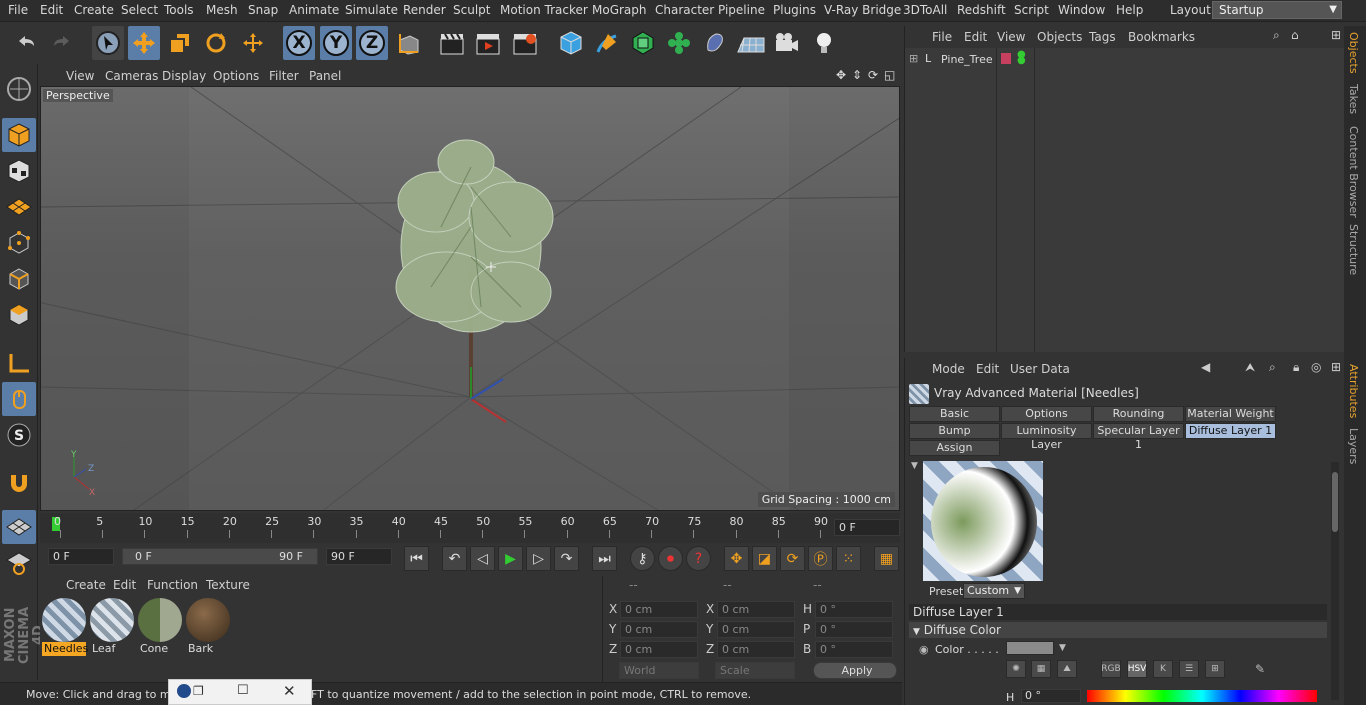 This screenshot has height=705, width=1366. I want to click on tab-diffuse-layer-1: Diffuse Layer 1, so click(1230, 431).